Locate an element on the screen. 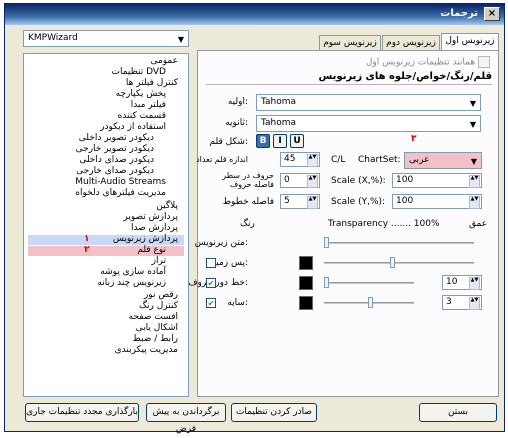 The image size is (508, 438). char-spacing-stepper: 0 ▲▼ is located at coordinates (300, 180).